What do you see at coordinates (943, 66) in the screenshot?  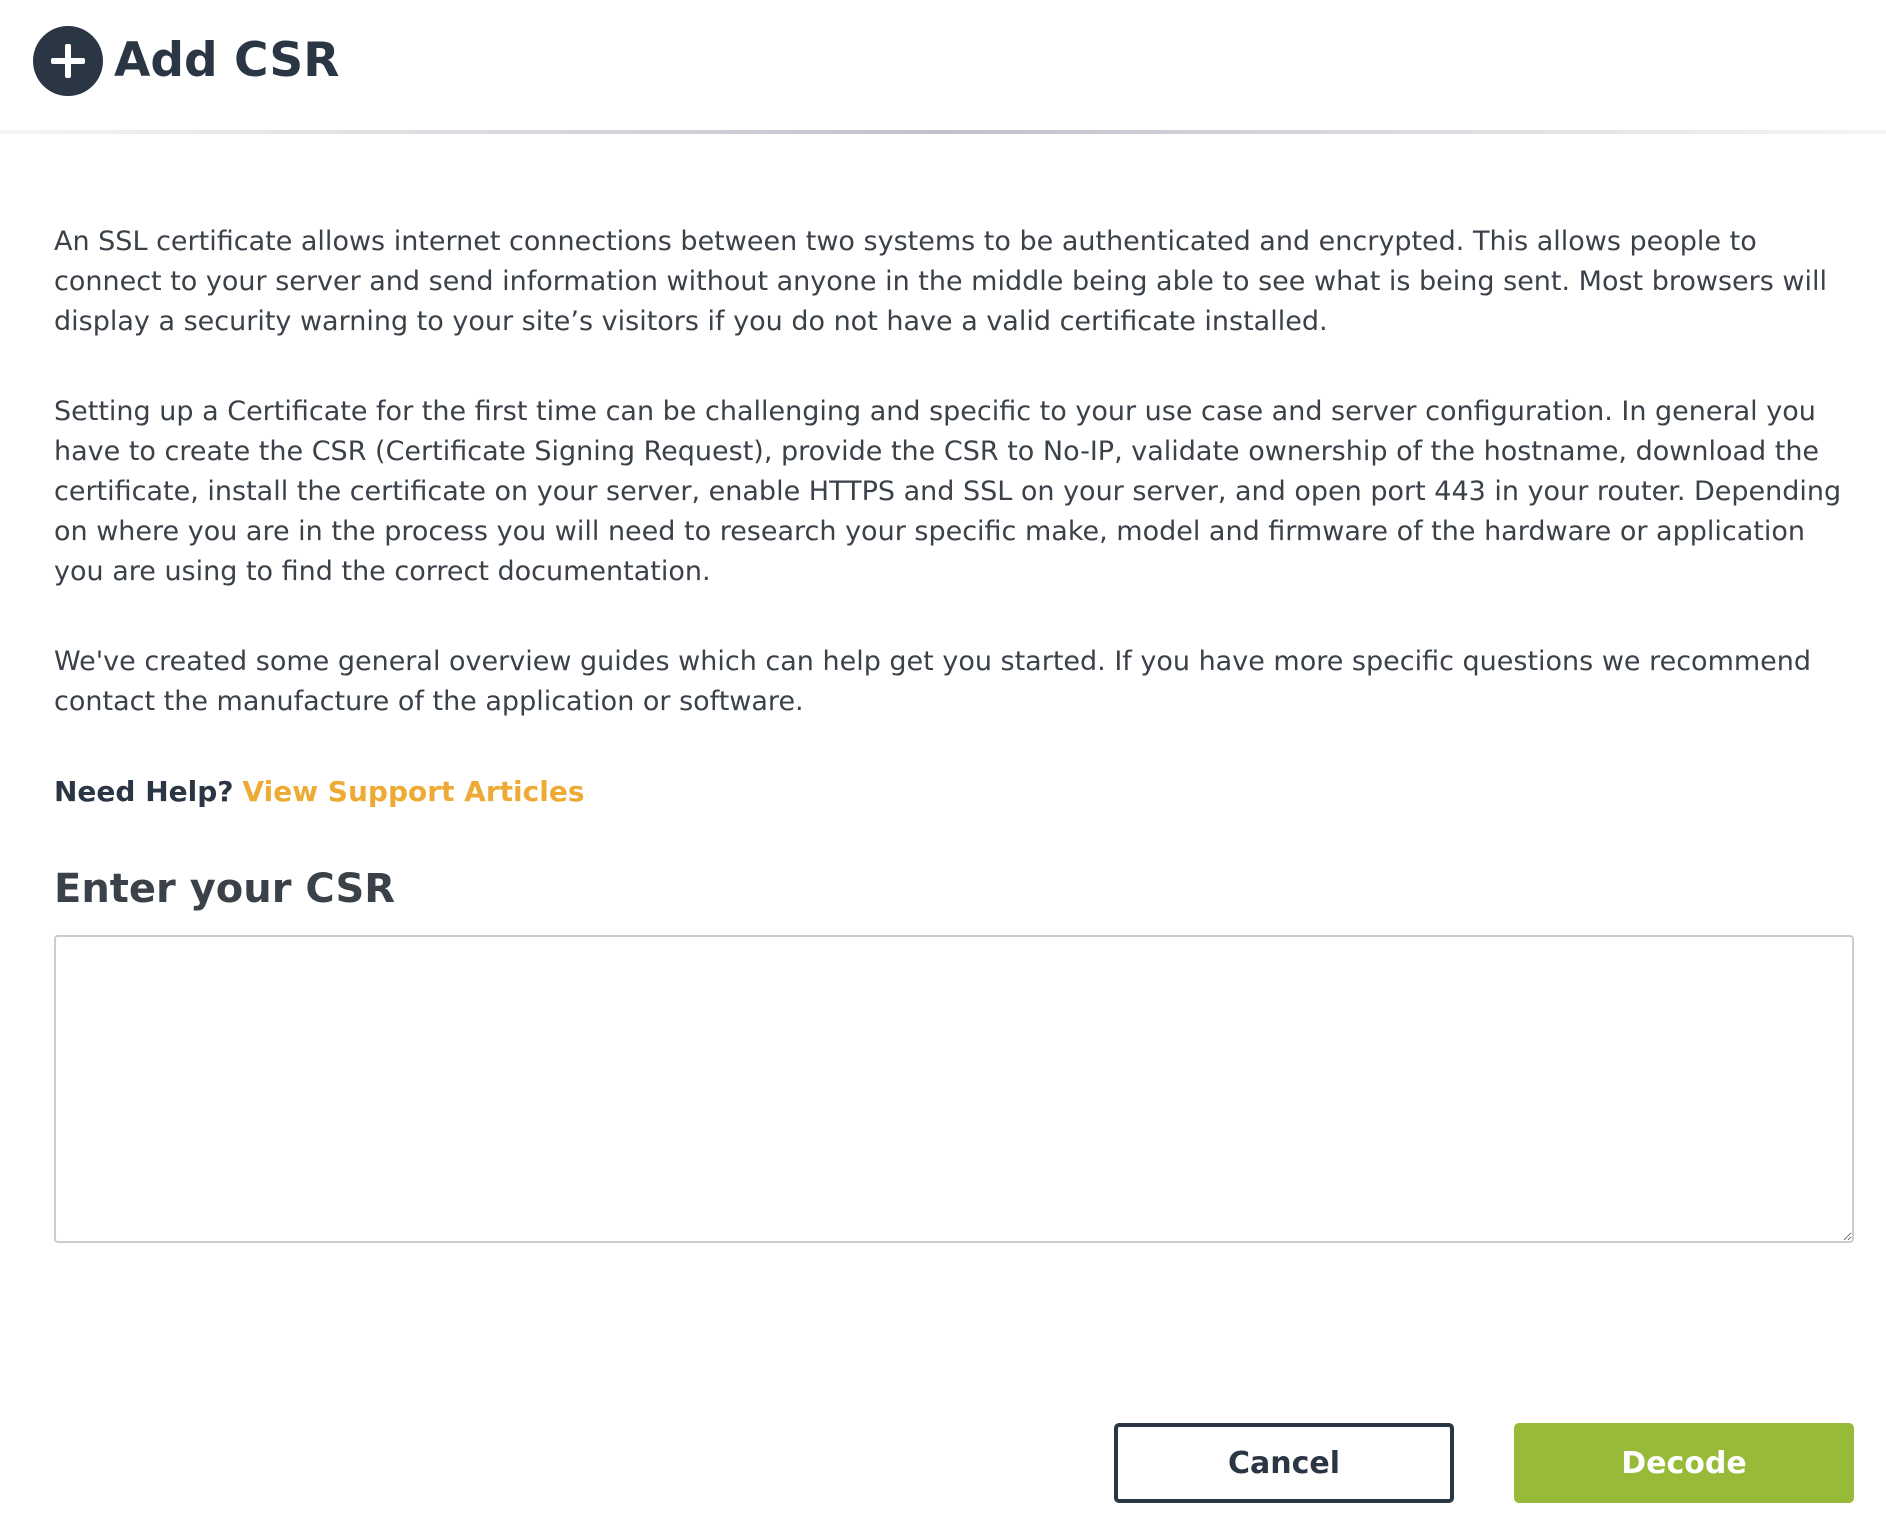 I see `page-header: Add CSR` at bounding box center [943, 66].